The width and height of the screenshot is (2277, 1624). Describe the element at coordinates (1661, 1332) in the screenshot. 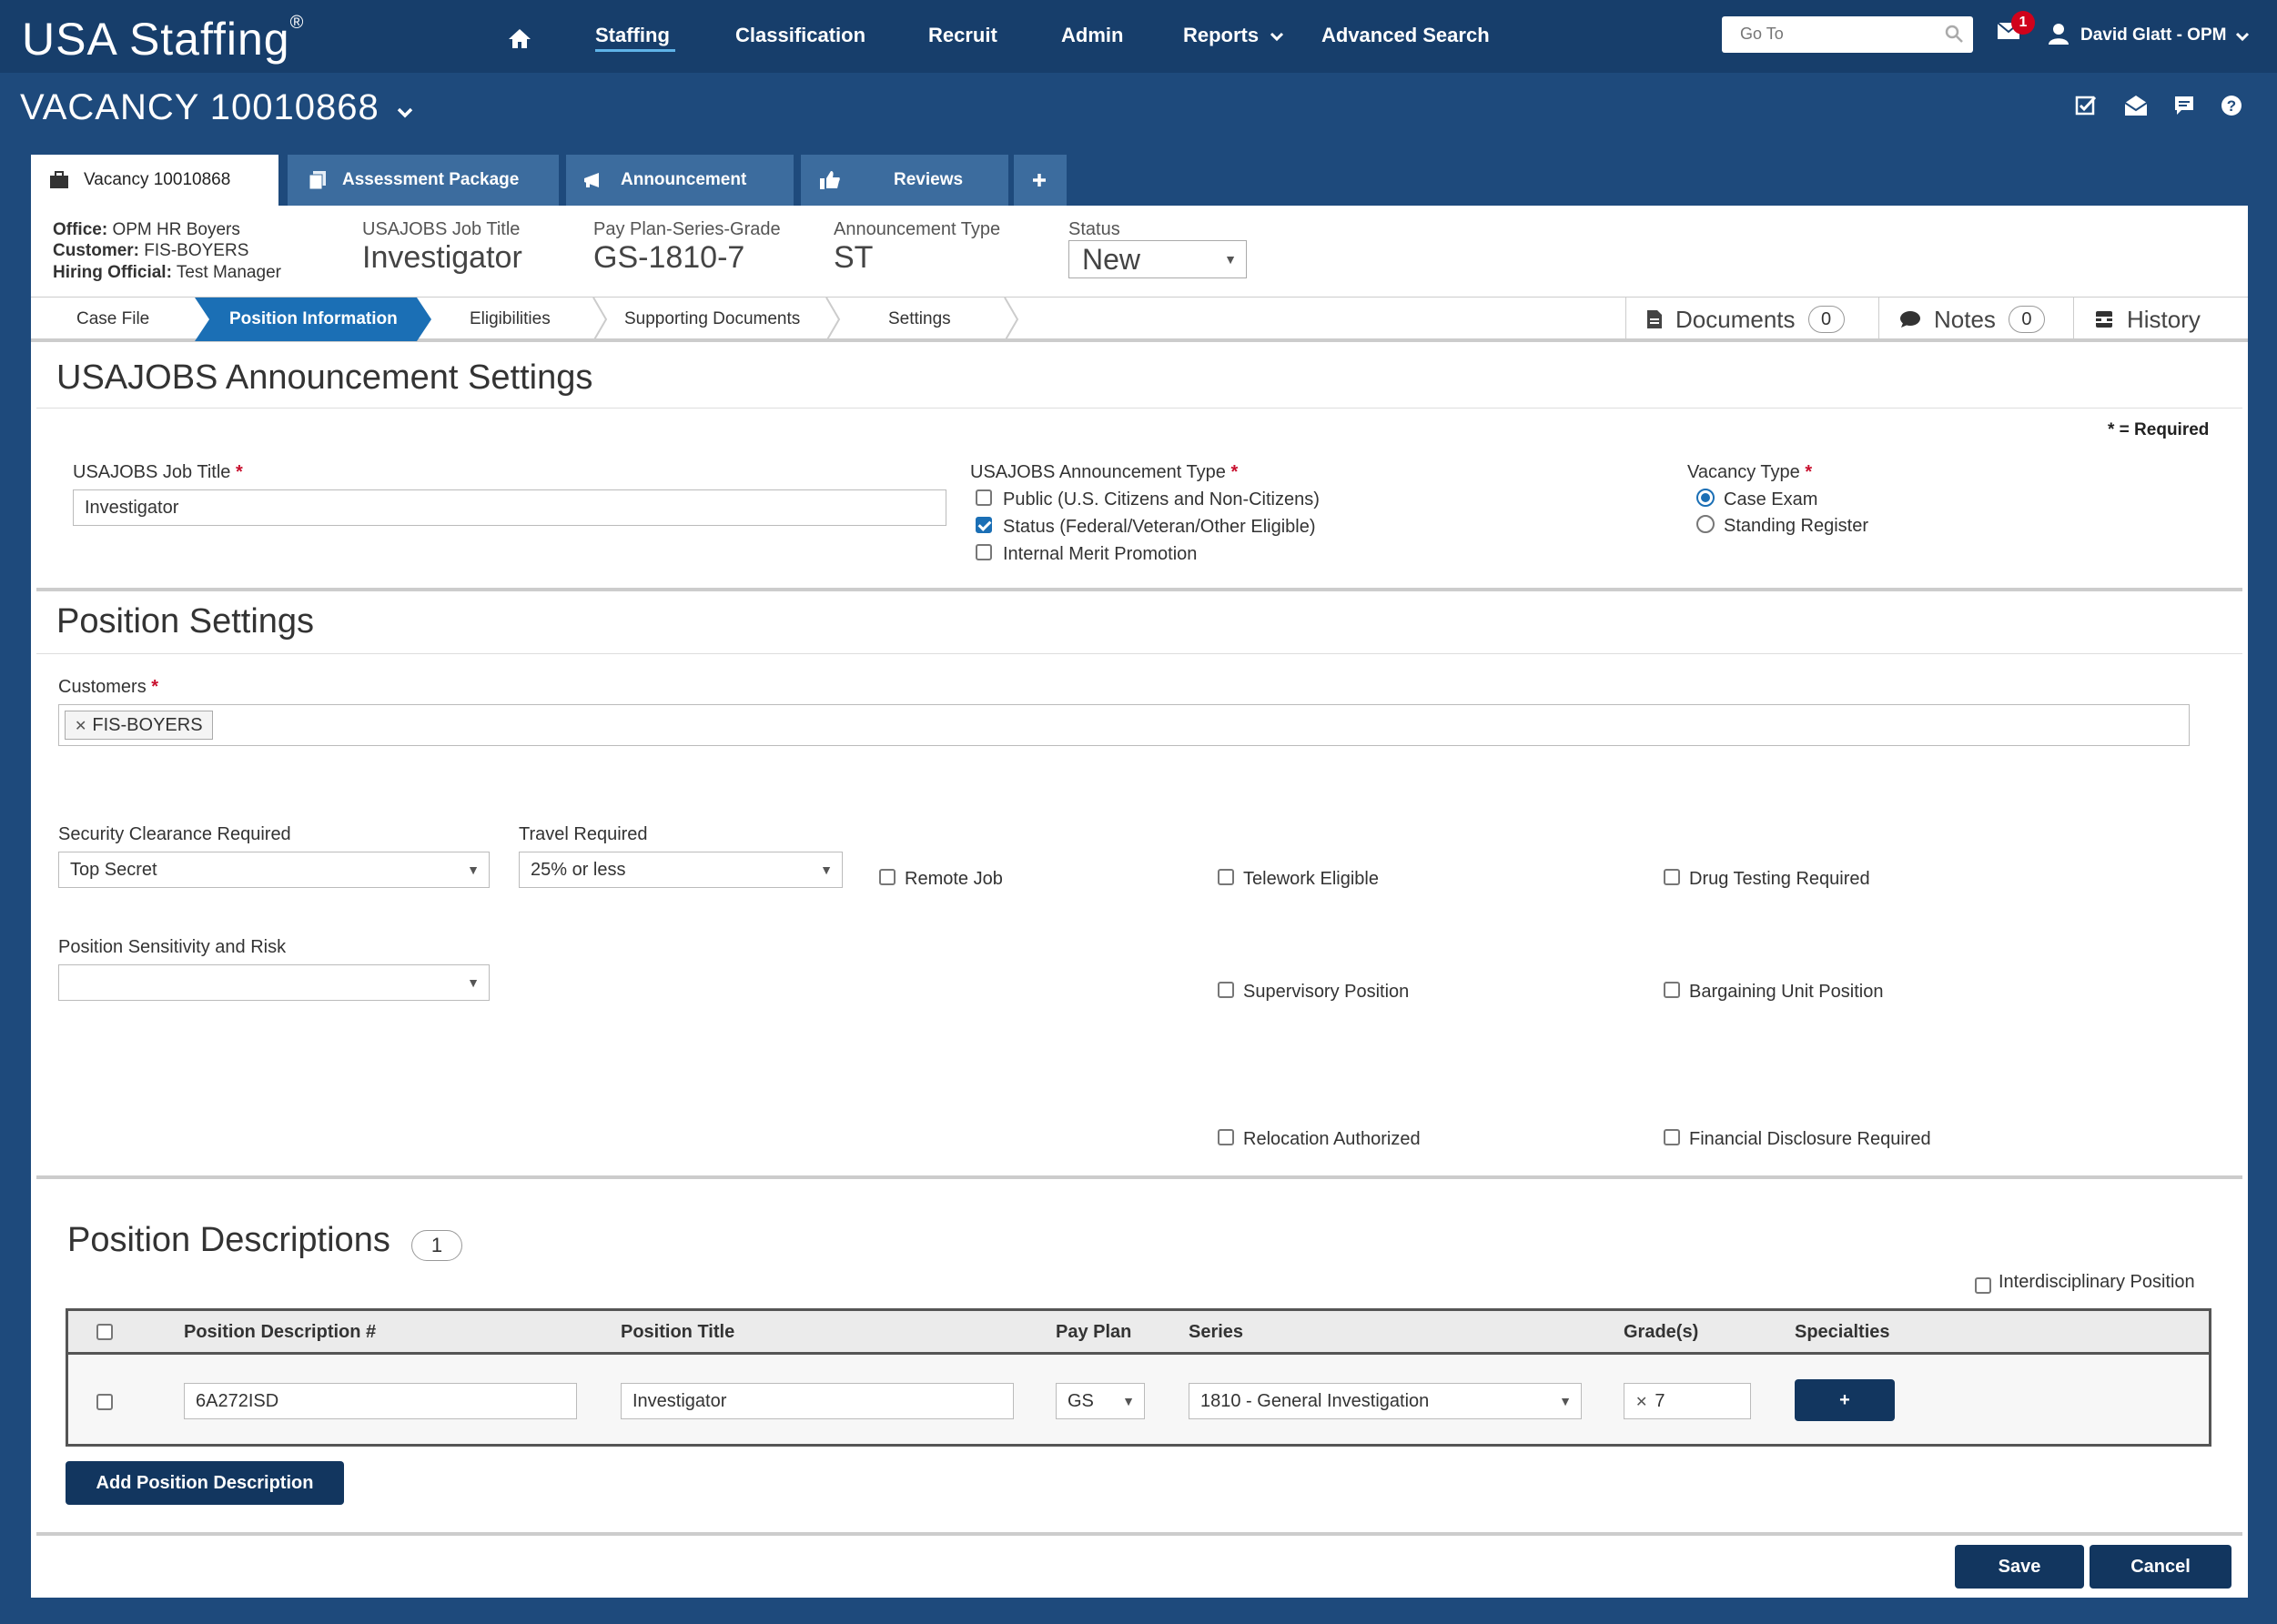

I see `th-grades: Grade(s)` at that location.